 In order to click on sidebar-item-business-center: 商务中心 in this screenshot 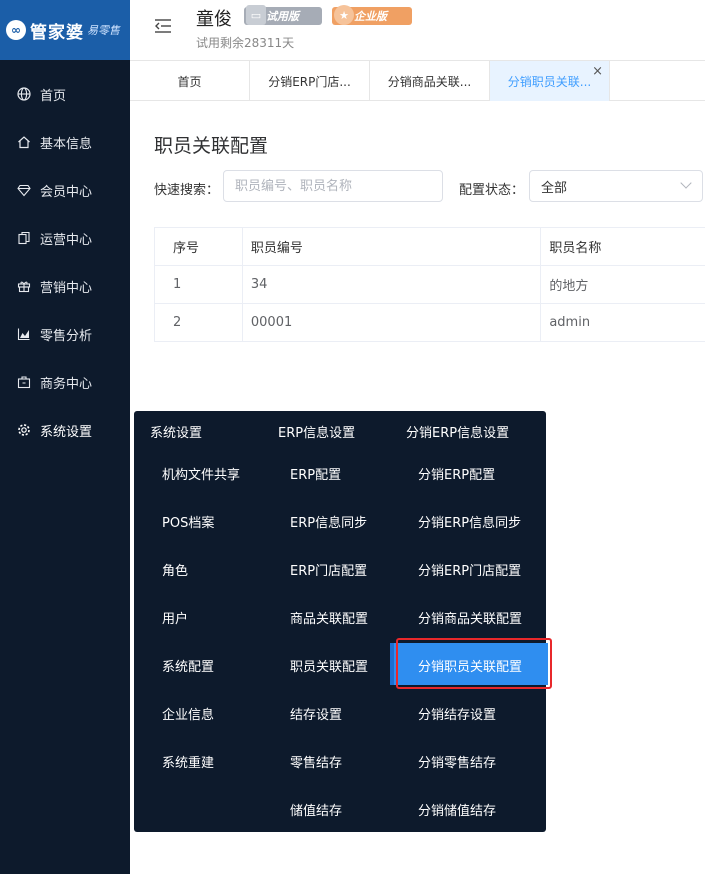, I will do `click(65, 382)`.